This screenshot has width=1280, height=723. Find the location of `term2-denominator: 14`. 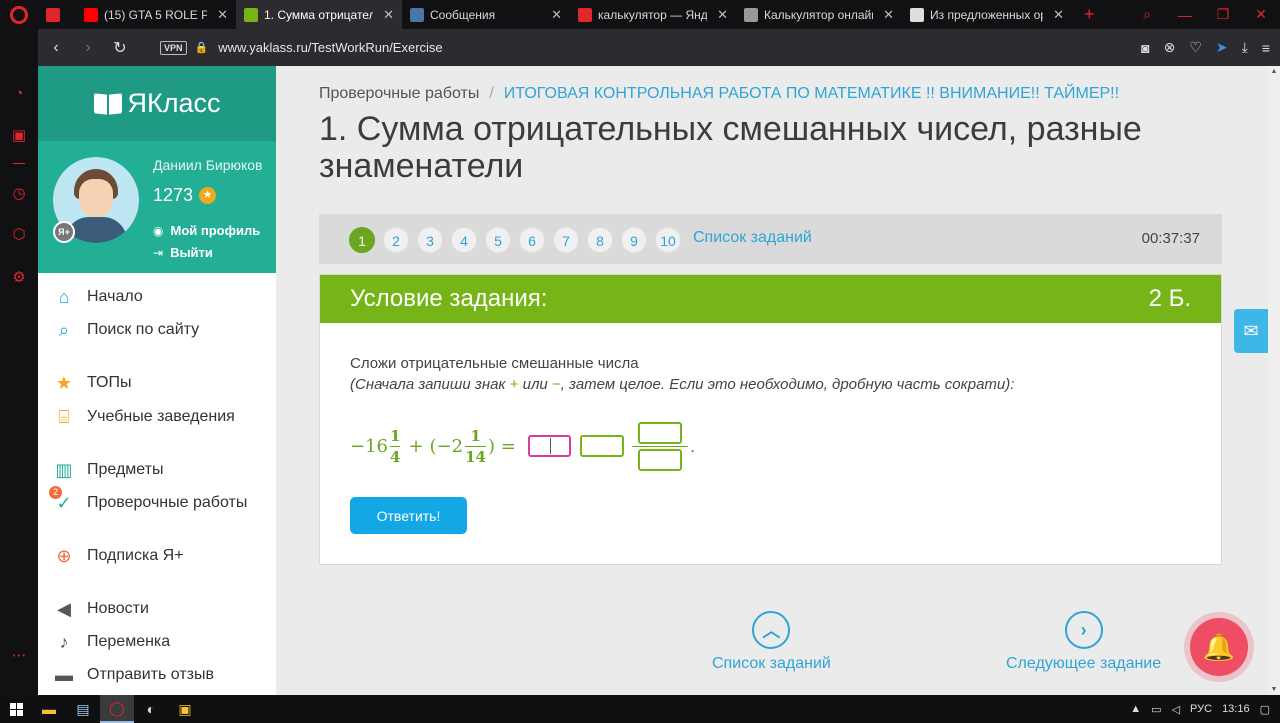

term2-denominator: 14 is located at coordinates (475, 456).